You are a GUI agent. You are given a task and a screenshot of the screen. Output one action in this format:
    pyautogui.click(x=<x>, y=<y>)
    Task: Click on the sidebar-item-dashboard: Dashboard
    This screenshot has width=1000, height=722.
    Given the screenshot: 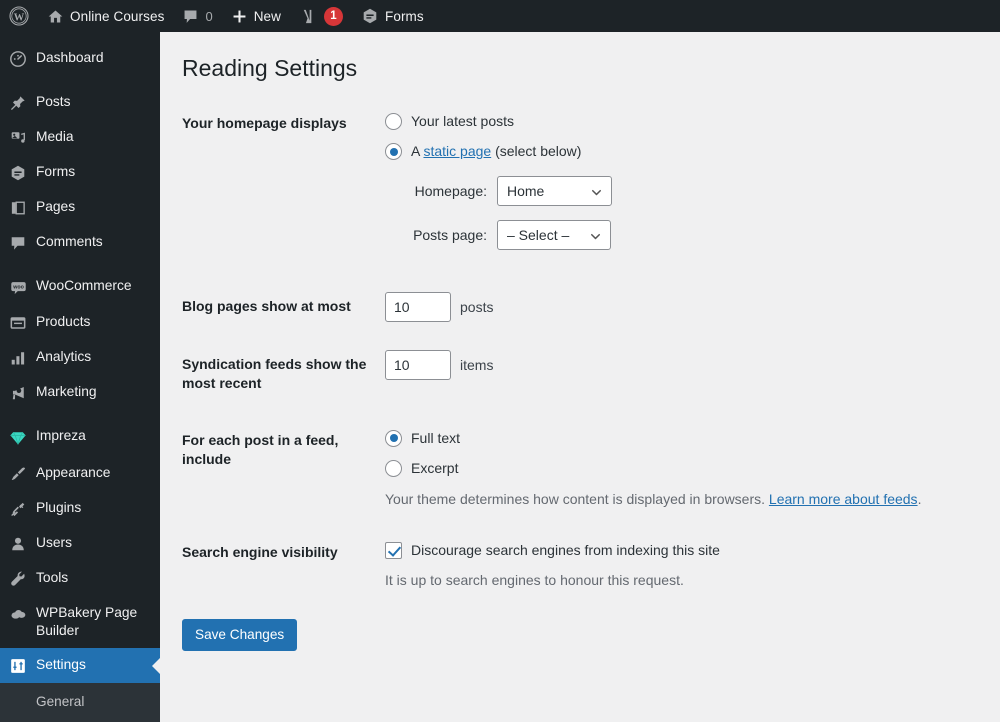 What is the action you would take?
    pyautogui.click(x=80, y=58)
    